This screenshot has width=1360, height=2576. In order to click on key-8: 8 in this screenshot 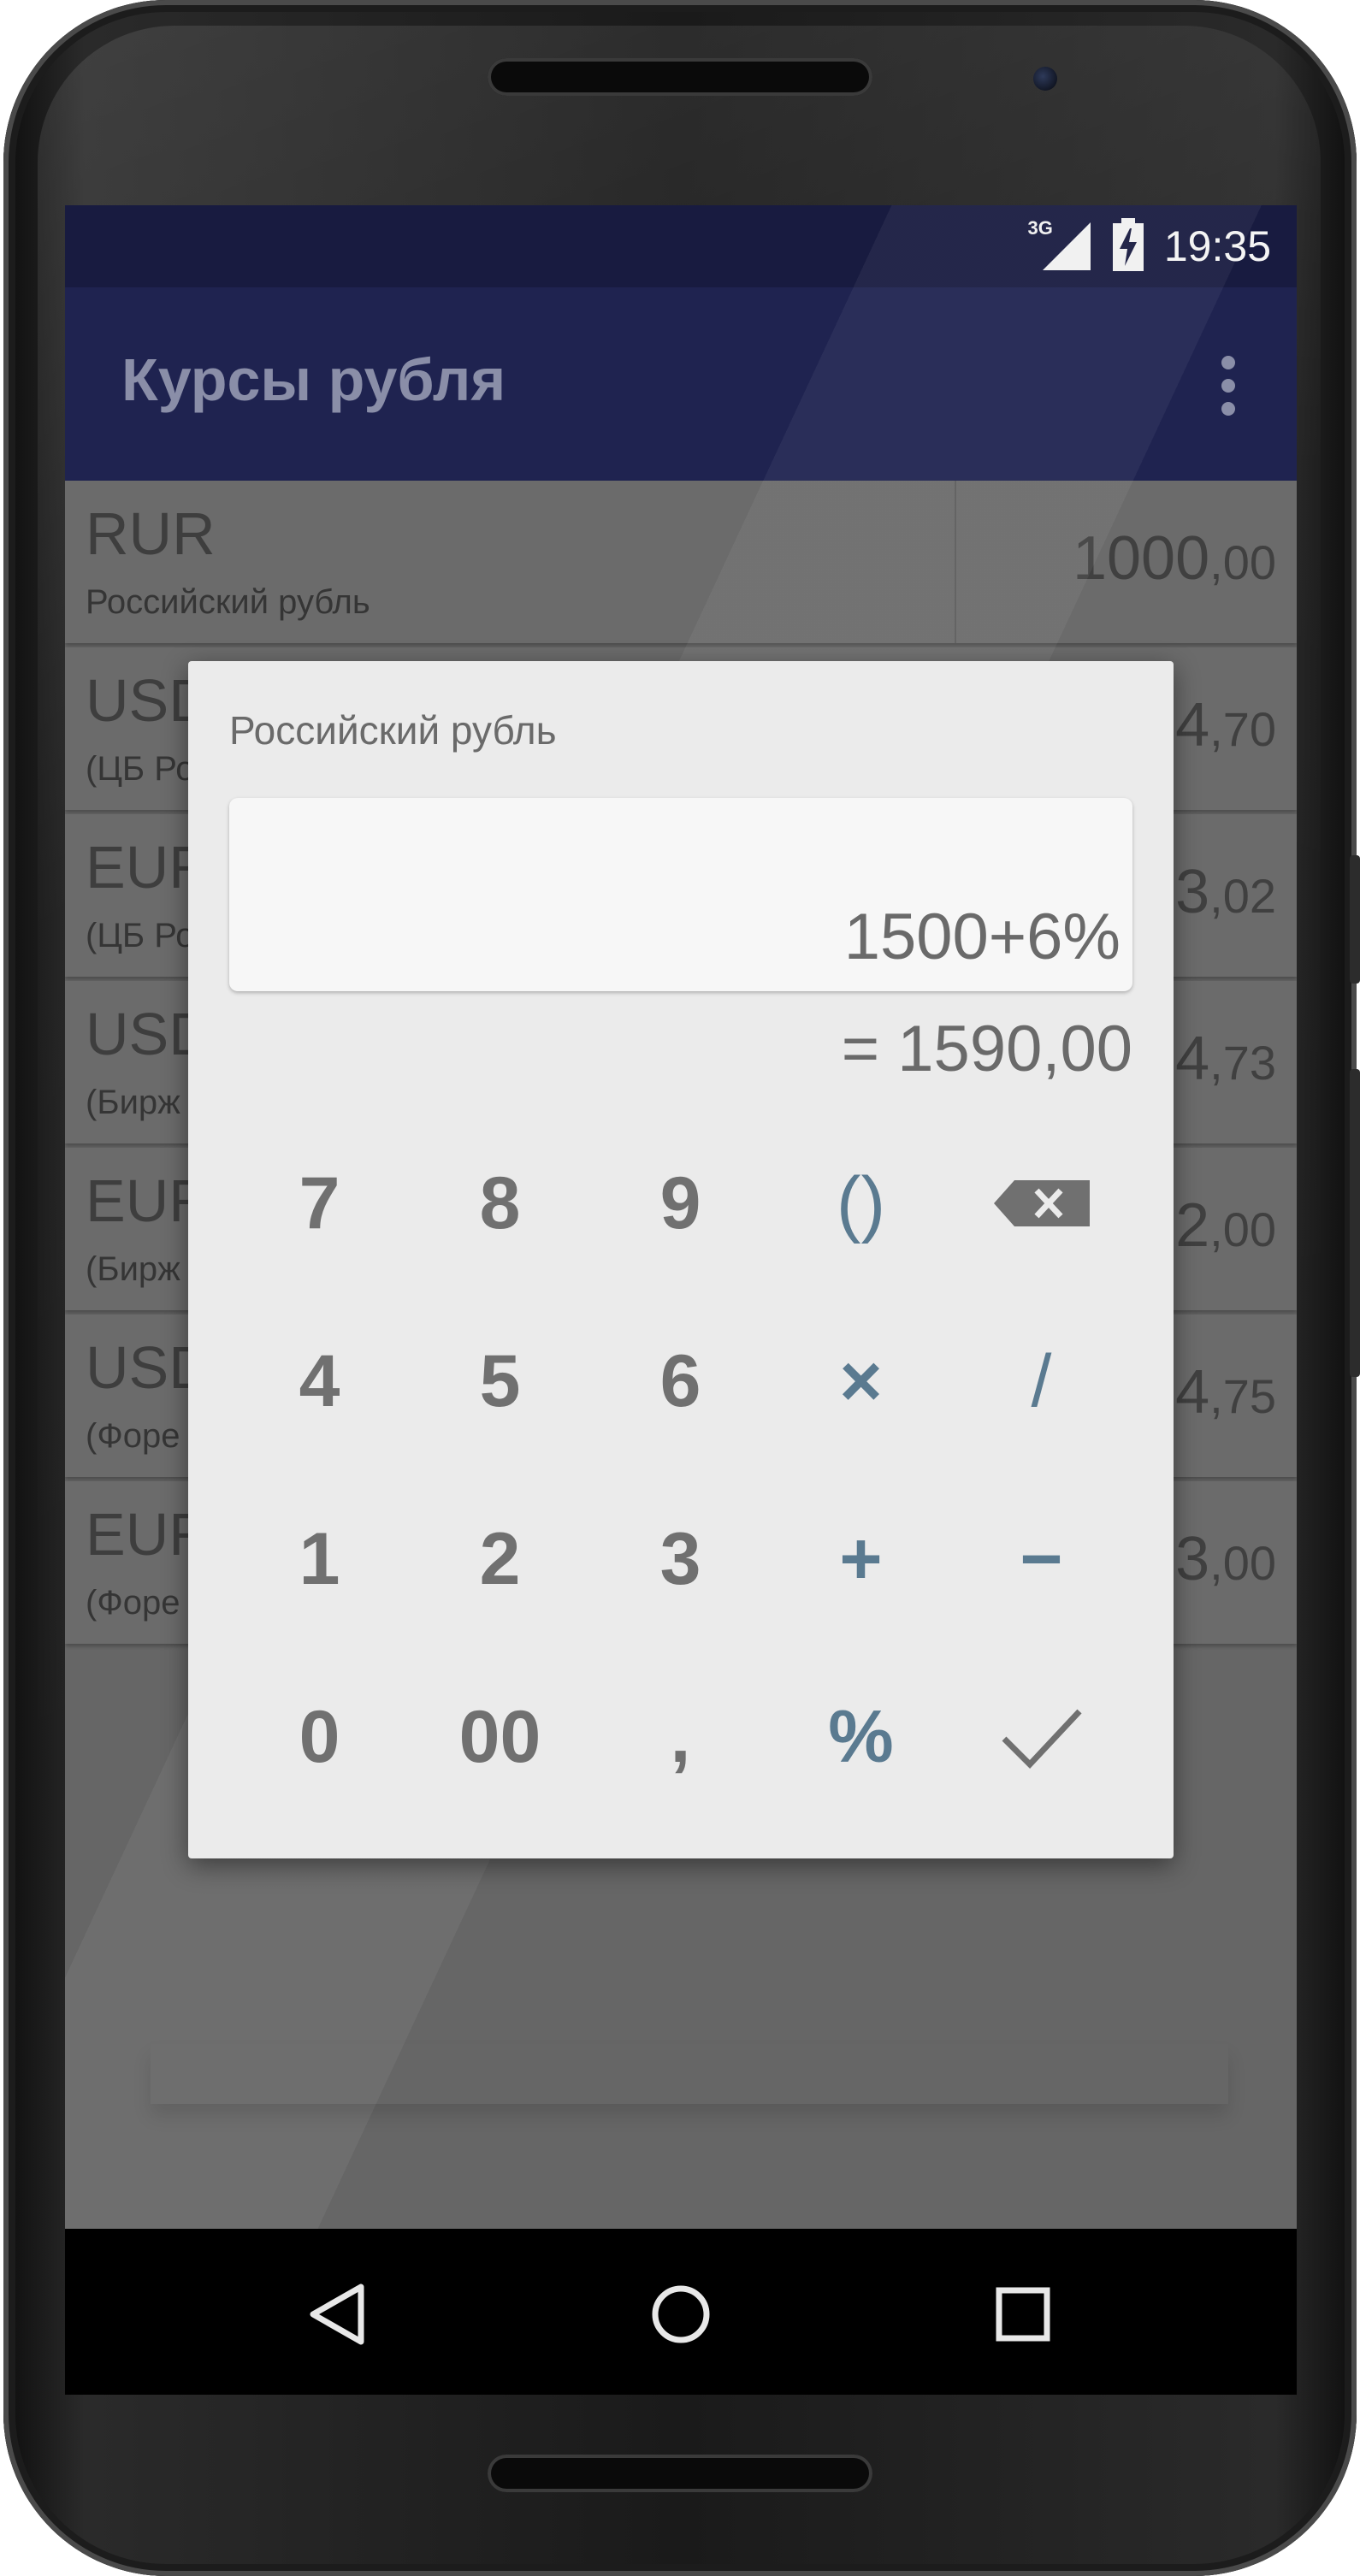, I will do `click(500, 1203)`.